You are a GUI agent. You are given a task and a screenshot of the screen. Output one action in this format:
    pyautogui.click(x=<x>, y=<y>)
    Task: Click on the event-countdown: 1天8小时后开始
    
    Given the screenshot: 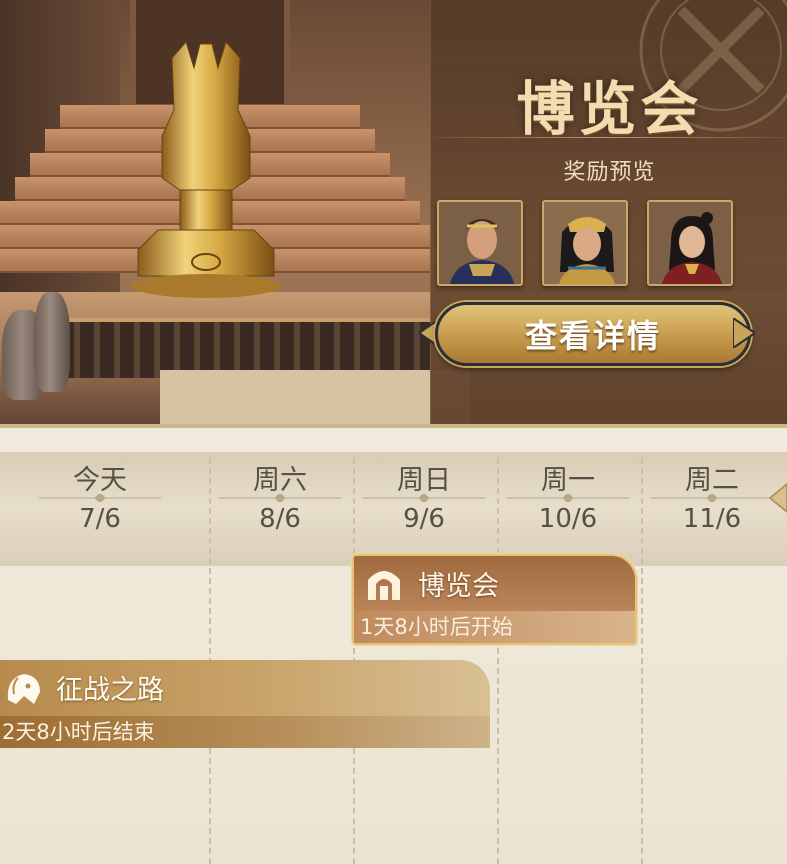 What is the action you would take?
    pyautogui.click(x=494, y=627)
    